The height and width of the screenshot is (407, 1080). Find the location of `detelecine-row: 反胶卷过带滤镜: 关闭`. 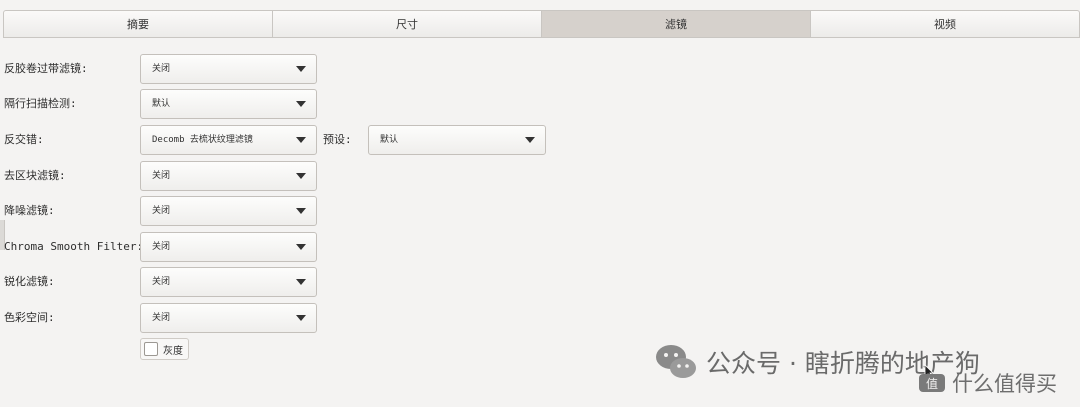

detelecine-row: 反胶卷过带滤镜: 关闭 is located at coordinates (280, 69).